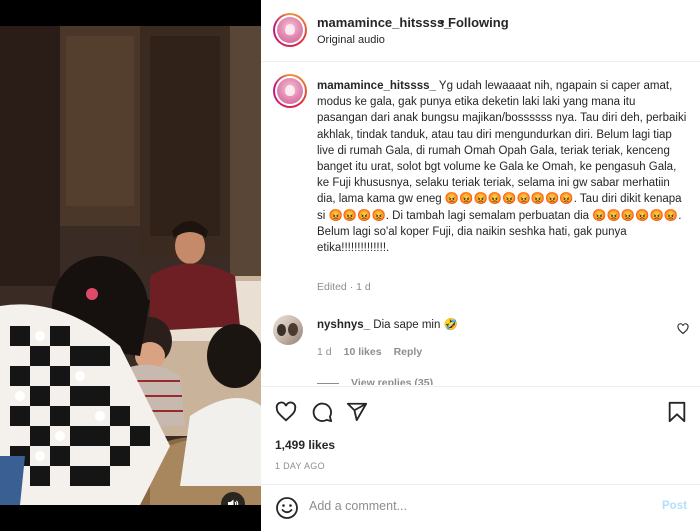  Describe the element at coordinates (344, 287) in the screenshot. I see `caption-meta: Edited · 1 d` at that location.